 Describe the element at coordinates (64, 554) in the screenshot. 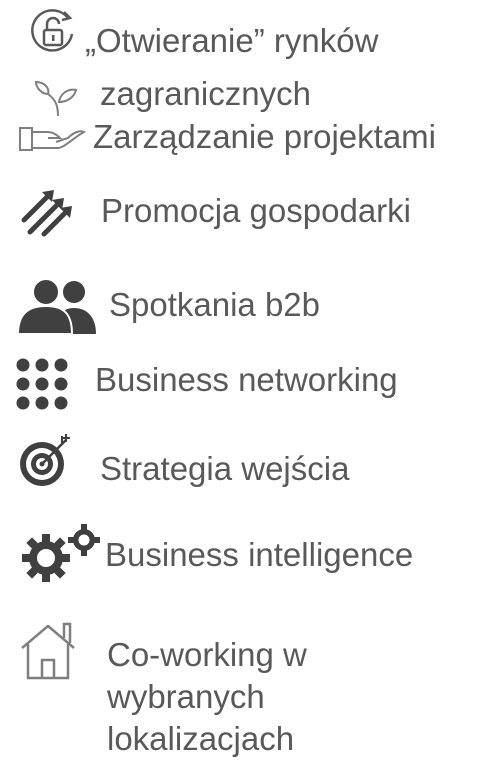

I see `gears-icon` at that location.